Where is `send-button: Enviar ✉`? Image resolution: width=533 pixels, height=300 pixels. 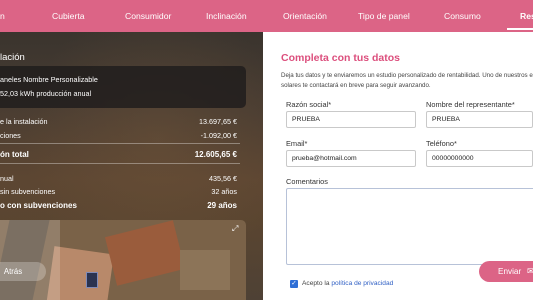 send-button: Enviar ✉ is located at coordinates (506, 271).